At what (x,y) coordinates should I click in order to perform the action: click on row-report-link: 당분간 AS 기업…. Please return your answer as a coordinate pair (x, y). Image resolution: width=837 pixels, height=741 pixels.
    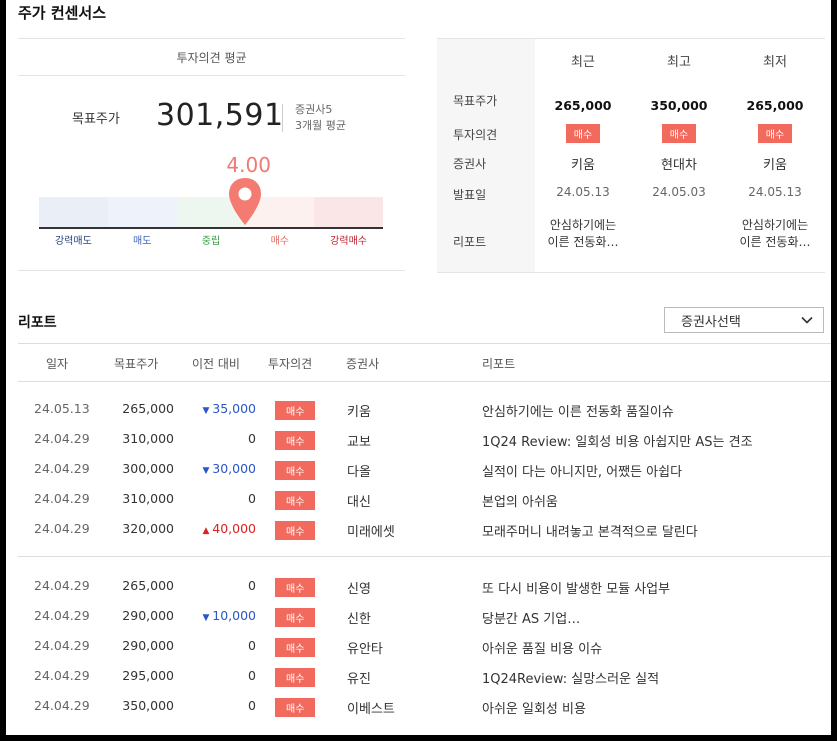
    Looking at the image, I should click on (531, 617).